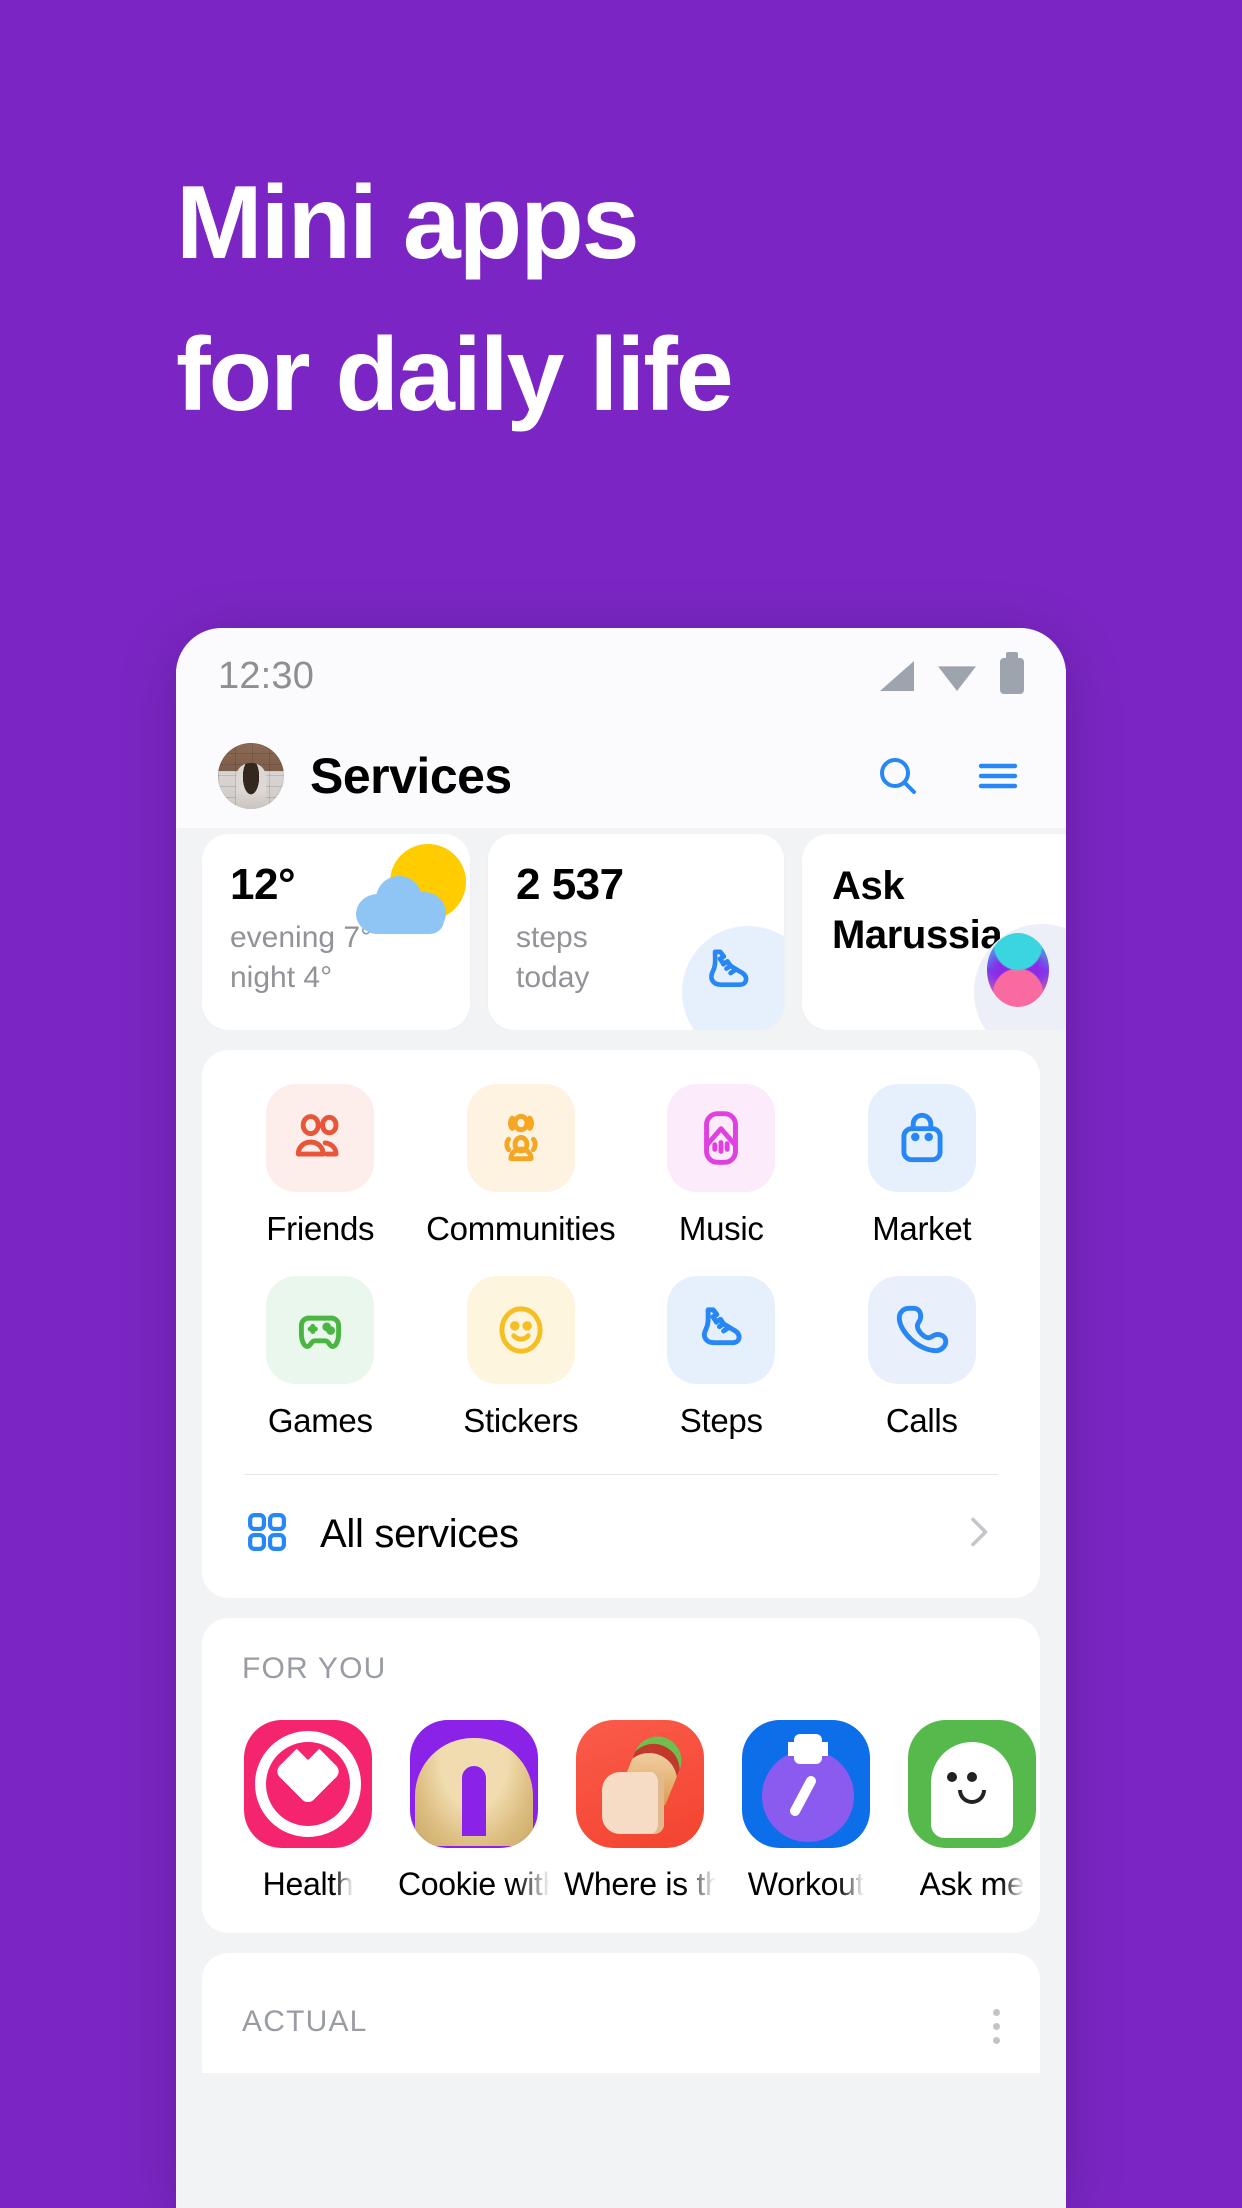 The height and width of the screenshot is (2208, 1242). I want to click on actual-card: ACTUAL, so click(621, 2013).